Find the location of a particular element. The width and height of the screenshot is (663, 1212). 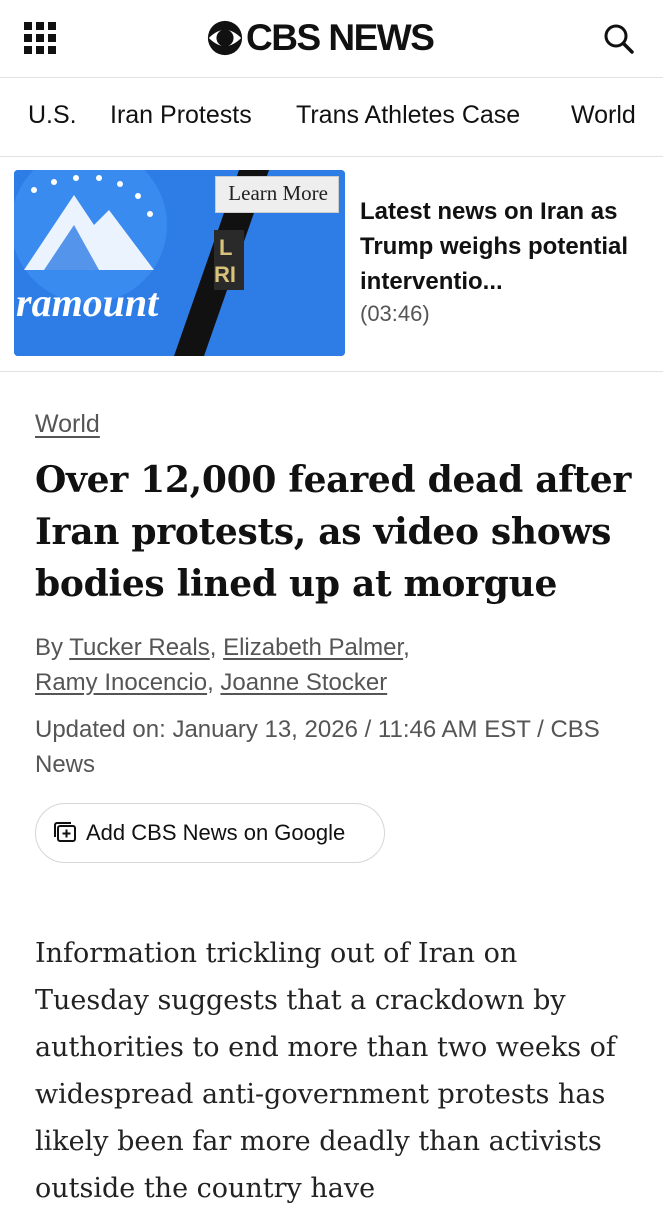

cbs-eye-logo-icon is located at coordinates (225, 38).